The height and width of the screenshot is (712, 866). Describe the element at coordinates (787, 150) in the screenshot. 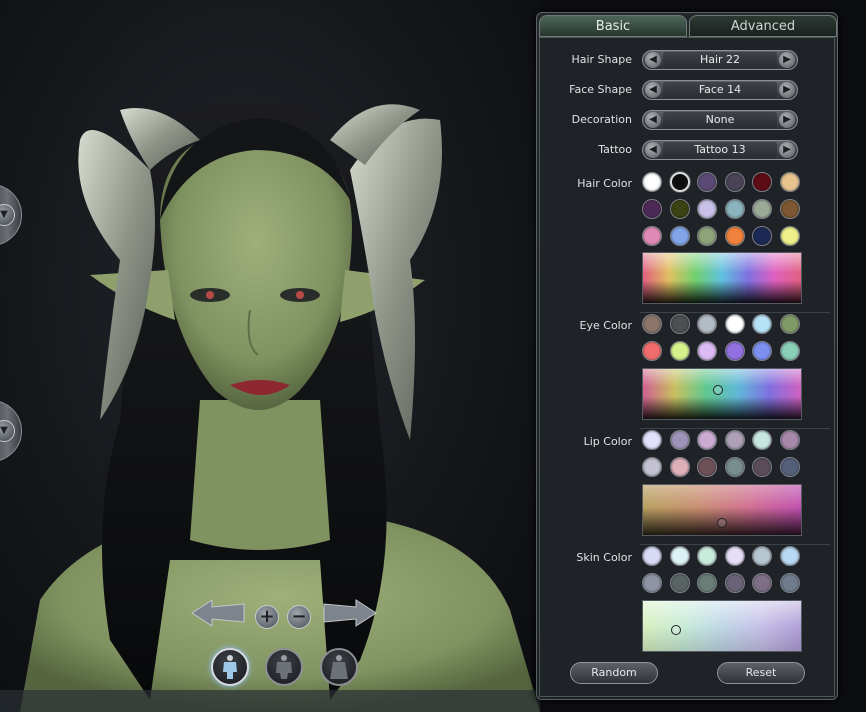

I see `tattoo-next-button: ▶` at that location.